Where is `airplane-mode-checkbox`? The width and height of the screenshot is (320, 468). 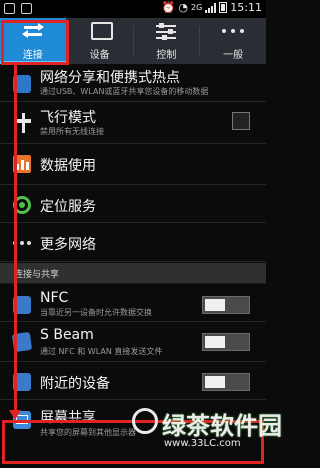
airplane-mode-checkbox is located at coordinates (241, 121).